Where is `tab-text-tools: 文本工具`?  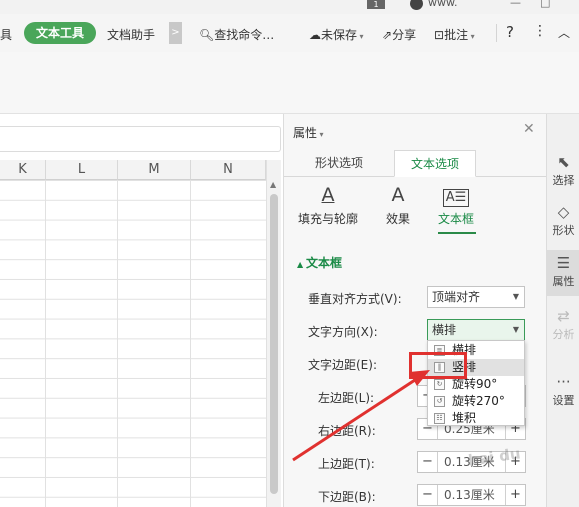
tab-text-tools: 文本工具 is located at coordinates (60, 33).